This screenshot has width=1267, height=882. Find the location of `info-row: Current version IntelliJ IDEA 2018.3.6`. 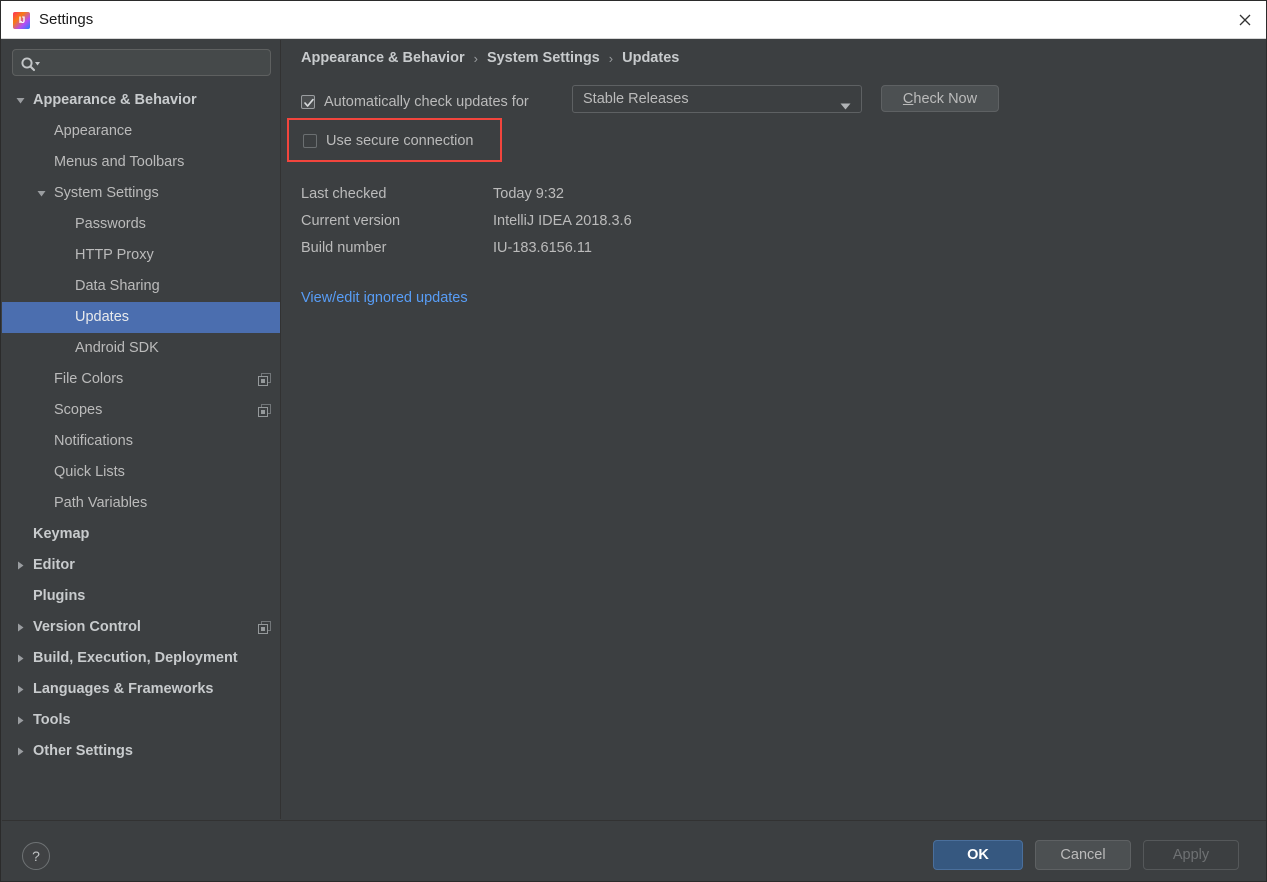

info-row: Current version IntelliJ IDEA 2018.3.6 is located at coordinates (466, 220).